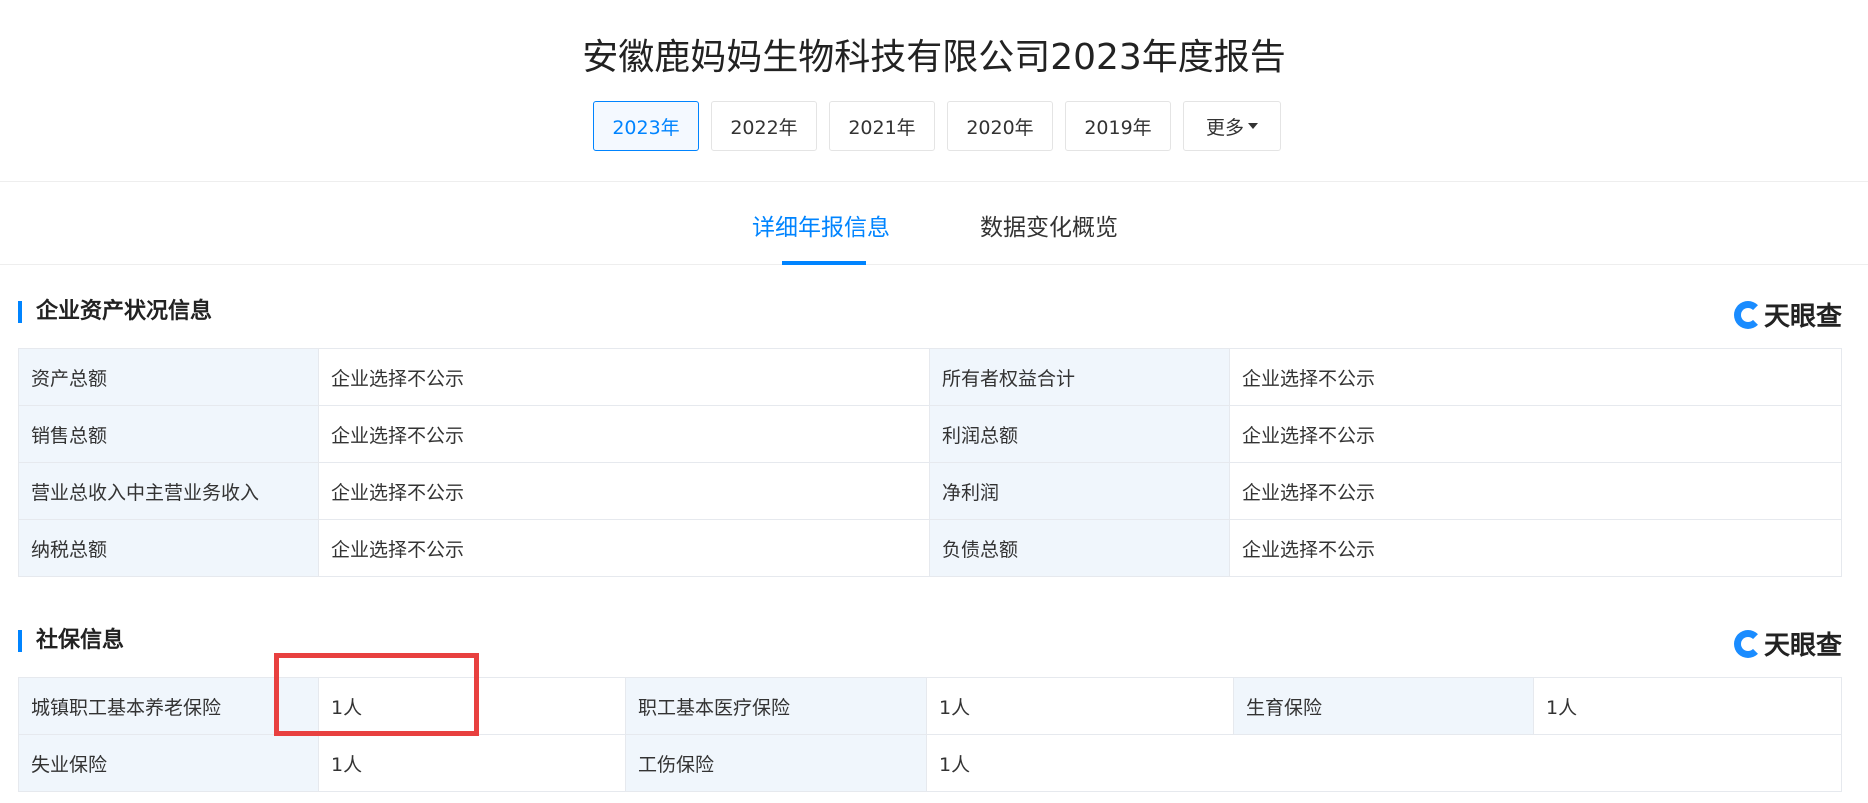  What do you see at coordinates (168, 763) in the screenshot?
I see `field-label: 失业保险` at bounding box center [168, 763].